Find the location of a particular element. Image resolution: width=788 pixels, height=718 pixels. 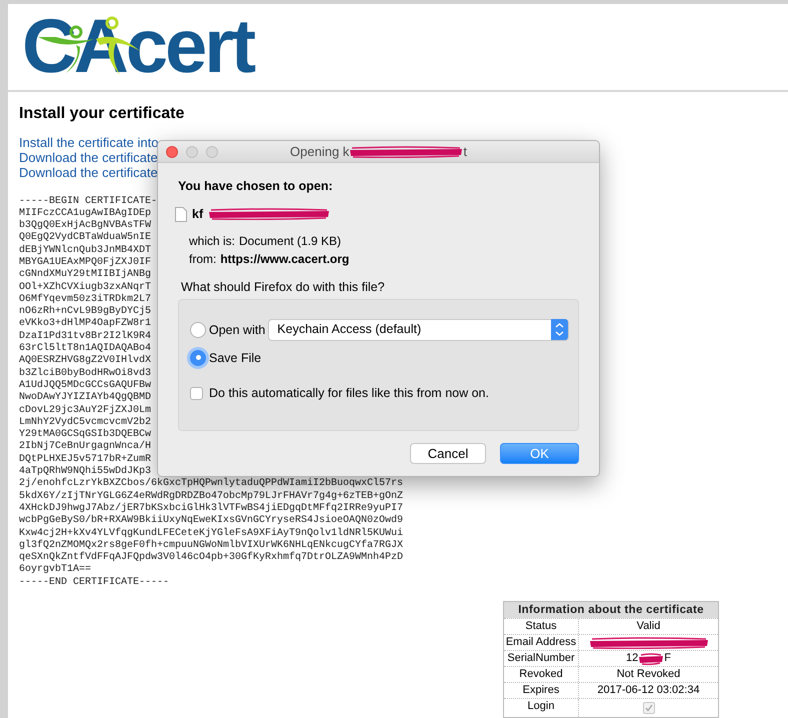

certificate-text-line: AQ0ESRZHVG8gZ2V0IHlvdX is located at coordinates (85, 361).